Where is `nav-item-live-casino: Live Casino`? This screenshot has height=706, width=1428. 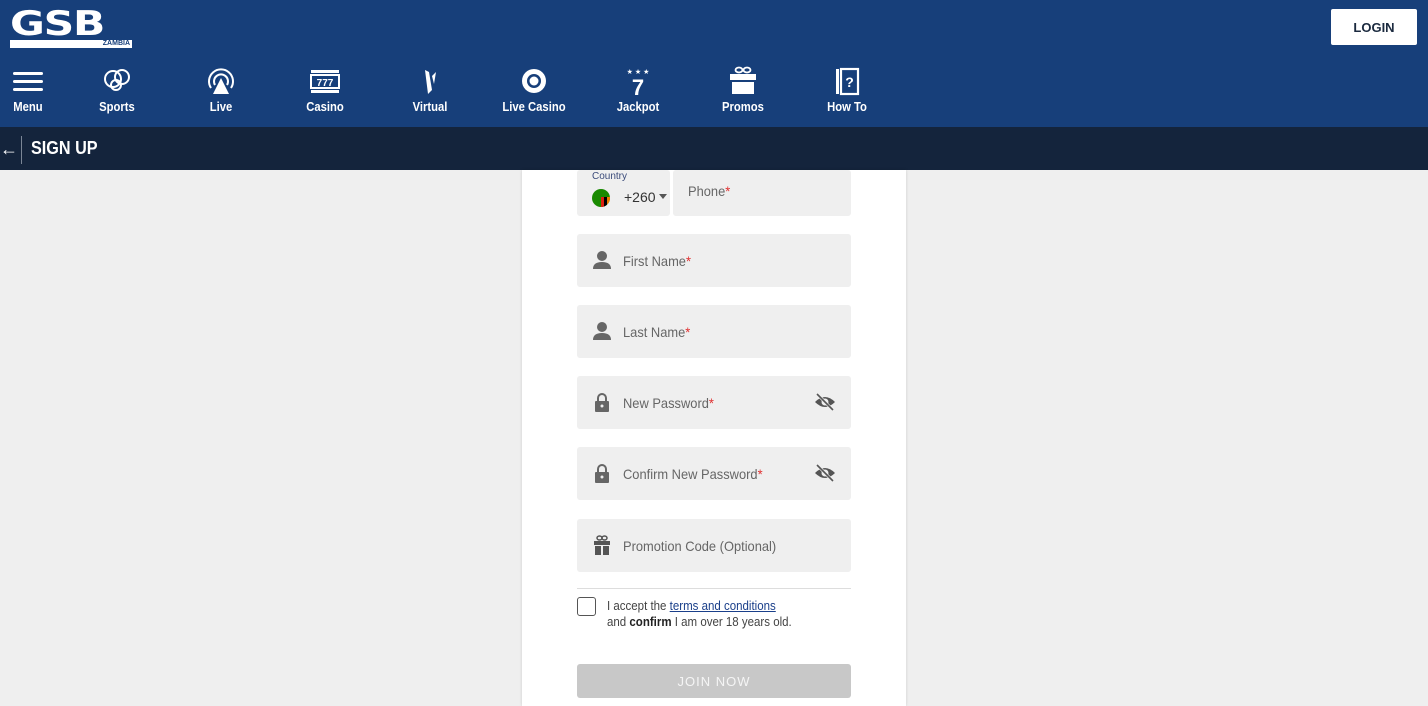
nav-item-live-casino: Live Casino is located at coordinates (534, 92).